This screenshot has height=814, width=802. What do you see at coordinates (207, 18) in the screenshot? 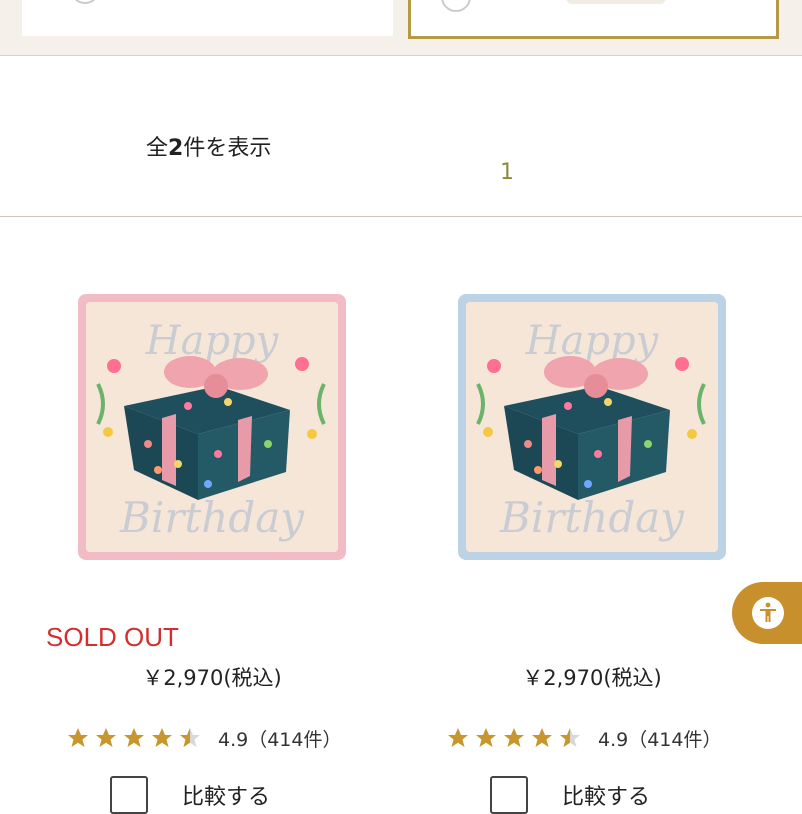
I see `filter-option-card` at bounding box center [207, 18].